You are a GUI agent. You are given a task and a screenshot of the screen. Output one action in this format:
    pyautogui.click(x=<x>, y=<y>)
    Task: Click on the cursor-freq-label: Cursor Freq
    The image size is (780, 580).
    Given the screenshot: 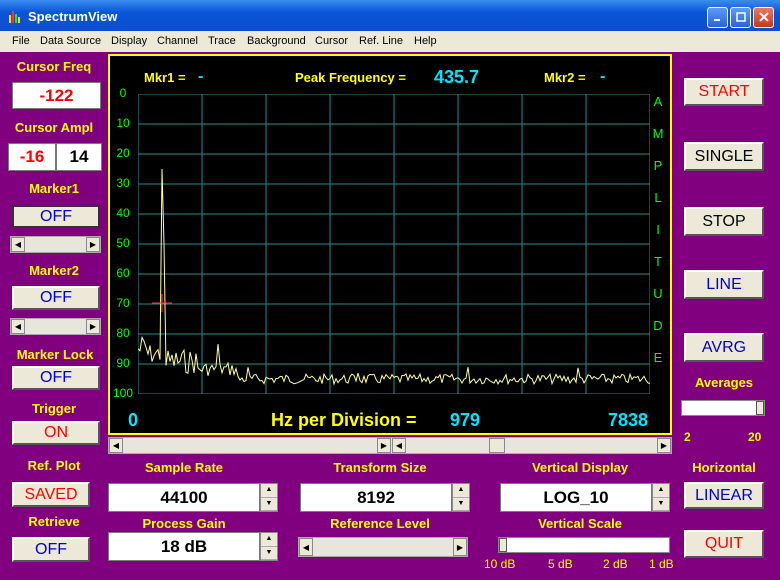 What is the action you would take?
    pyautogui.click(x=54, y=66)
    